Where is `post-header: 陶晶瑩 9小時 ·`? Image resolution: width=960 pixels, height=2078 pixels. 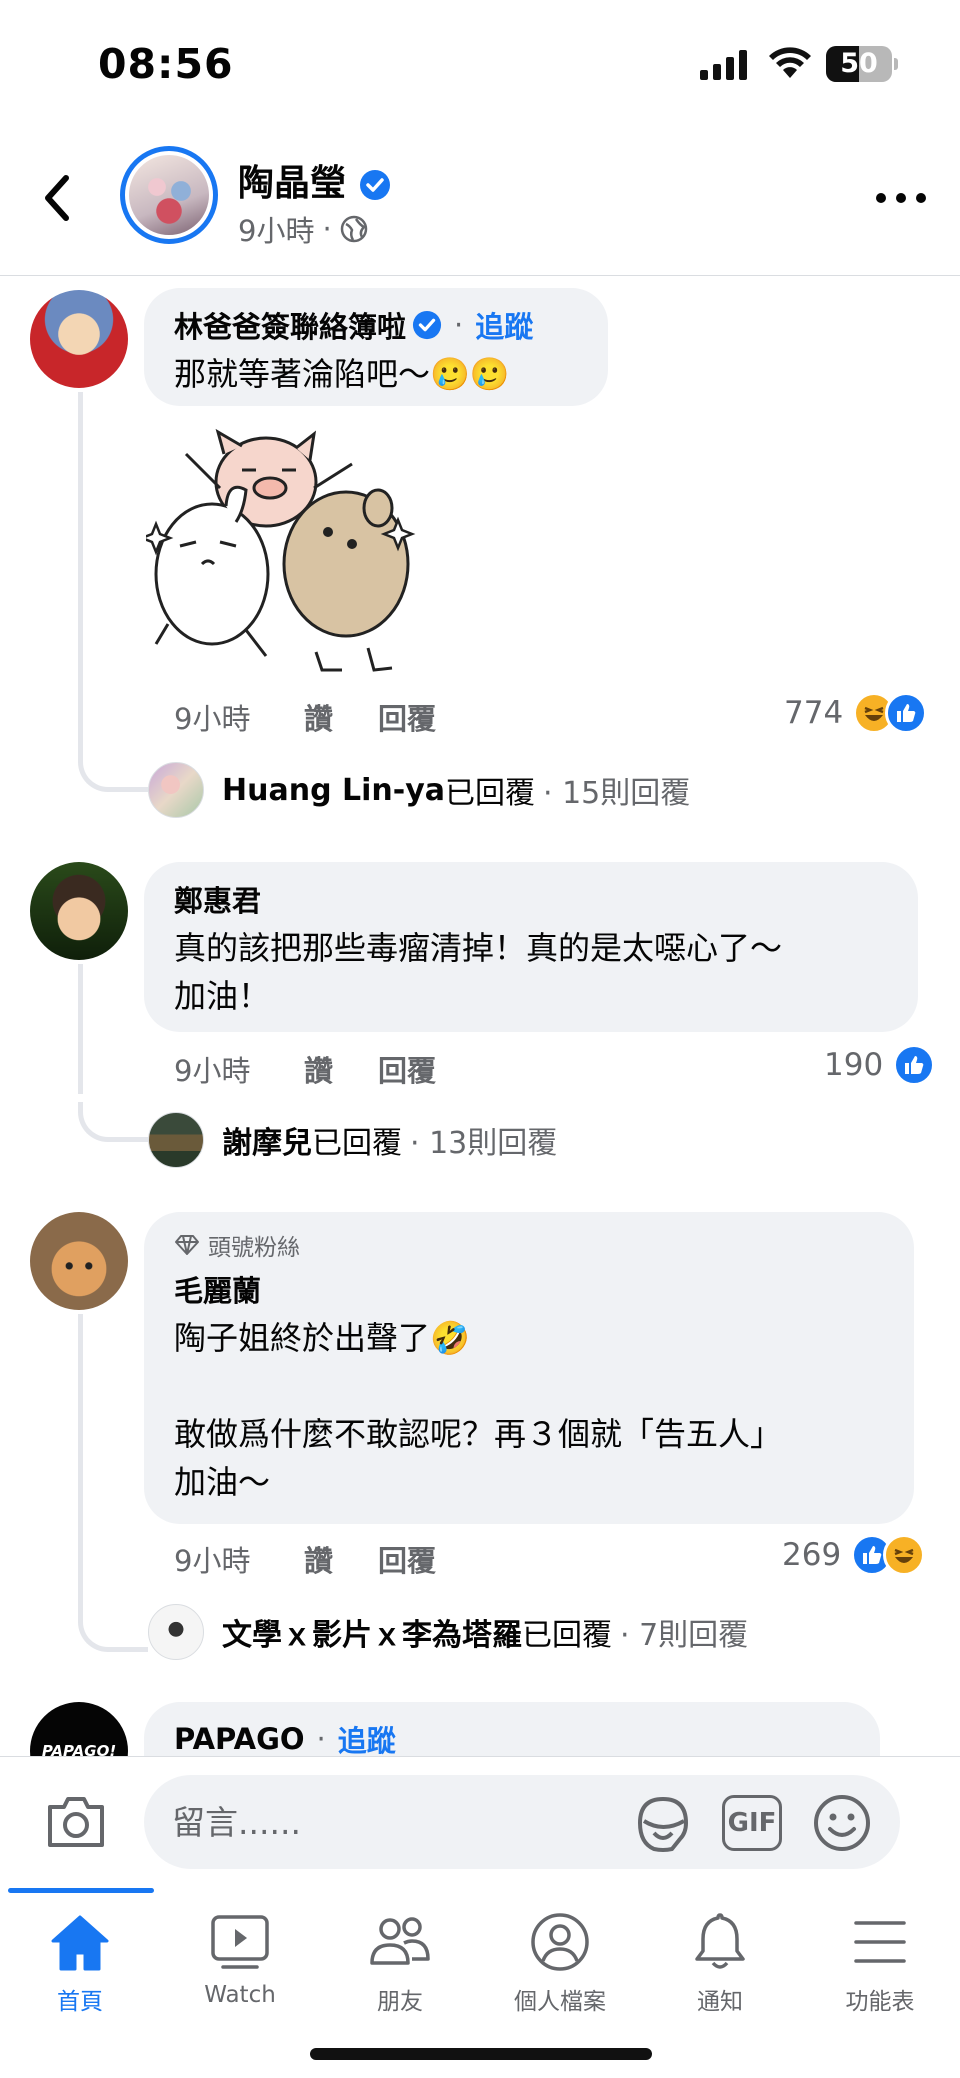
post-header: 陶晶瑩 9小時 · is located at coordinates (480, 202).